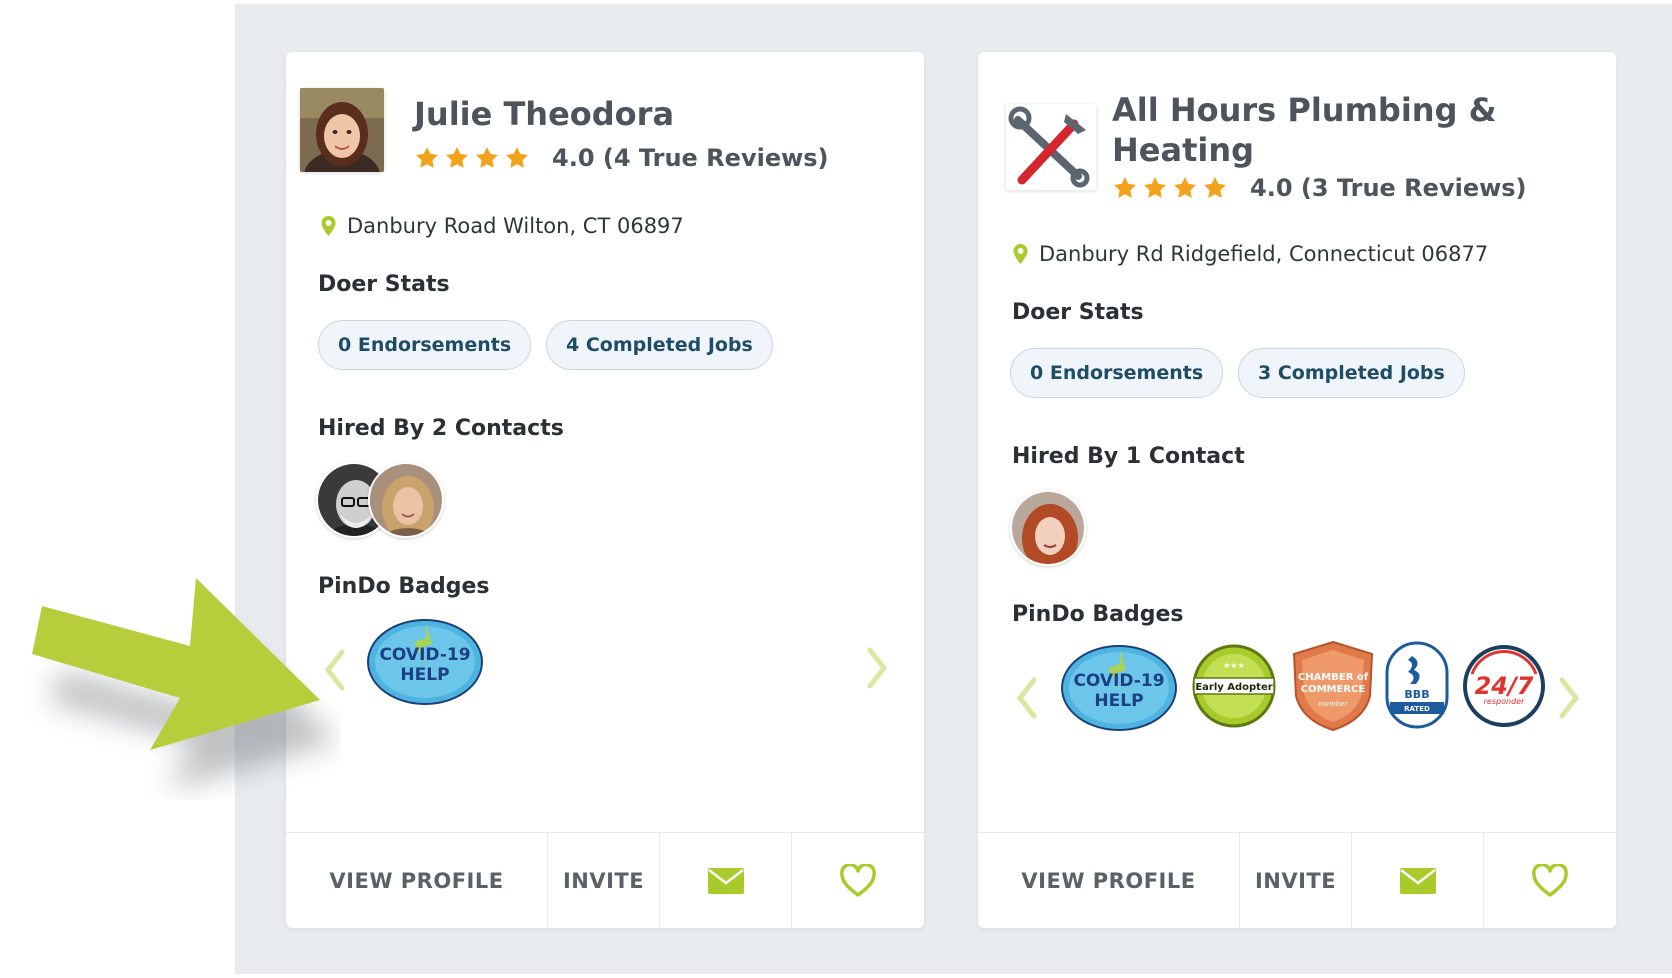 The image size is (1672, 978). I want to click on svg-text: Early Adopter, so click(1233, 687).